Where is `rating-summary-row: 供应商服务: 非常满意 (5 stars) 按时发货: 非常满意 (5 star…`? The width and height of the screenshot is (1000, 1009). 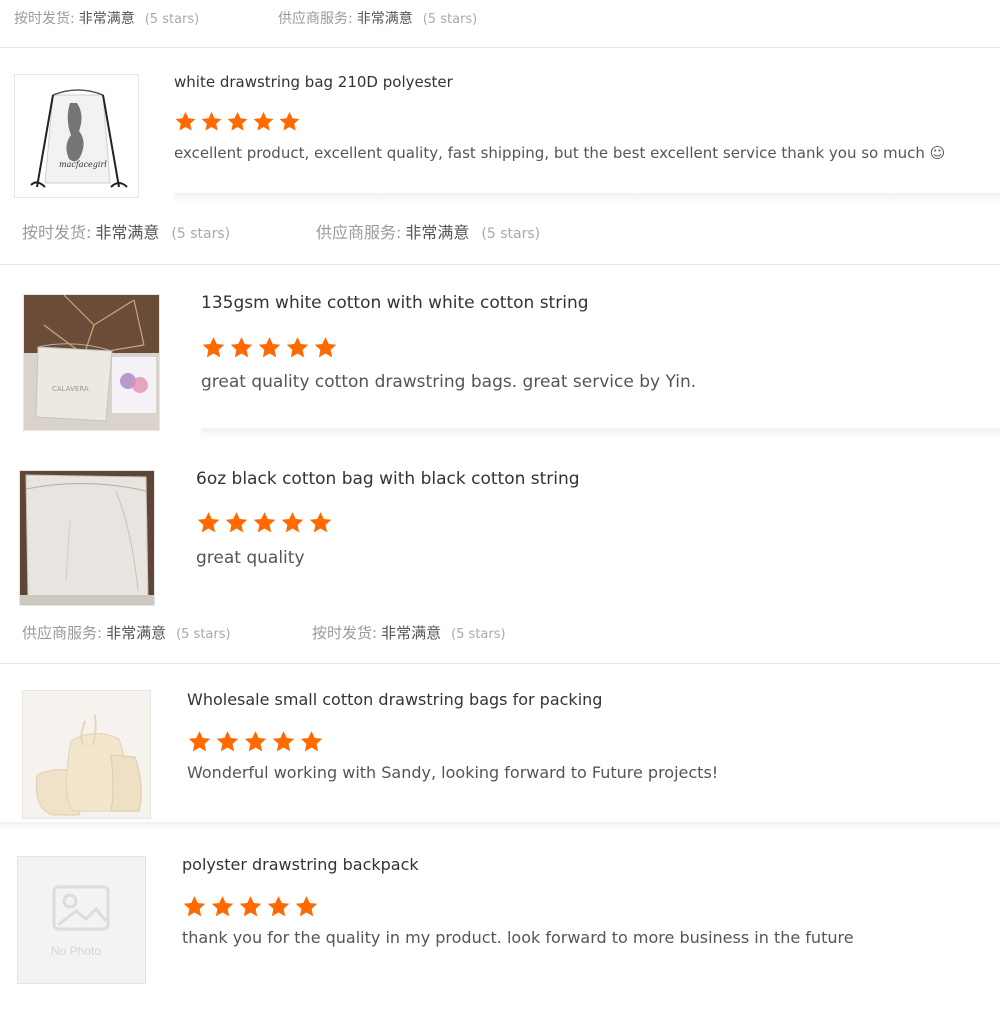
rating-summary-row: 供应商服务: 非常满意 (5 stars) 按时发货: 非常满意 (5 star… is located at coordinates (500, 632).